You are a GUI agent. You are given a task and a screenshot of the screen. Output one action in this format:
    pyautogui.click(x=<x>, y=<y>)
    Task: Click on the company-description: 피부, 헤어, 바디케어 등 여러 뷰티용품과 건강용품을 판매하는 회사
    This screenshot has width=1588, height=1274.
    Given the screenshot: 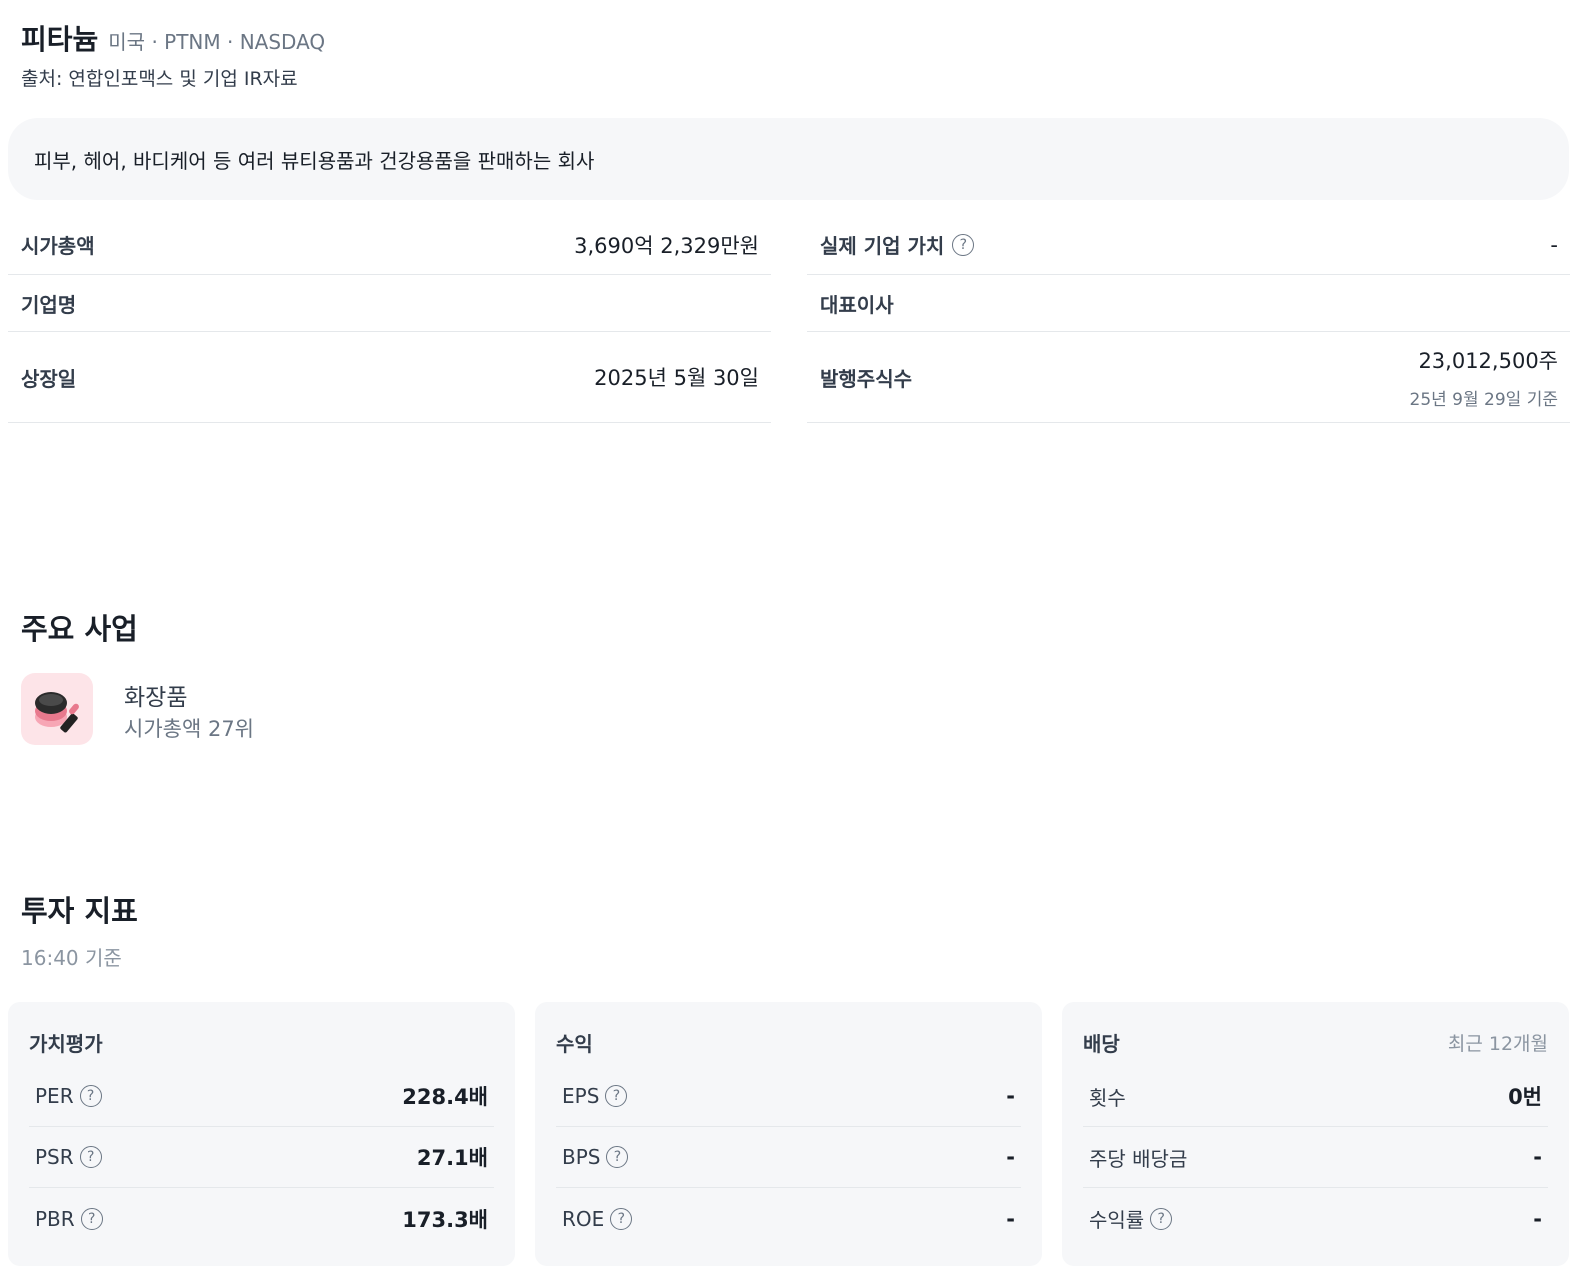 What is the action you would take?
    pyautogui.click(x=788, y=159)
    